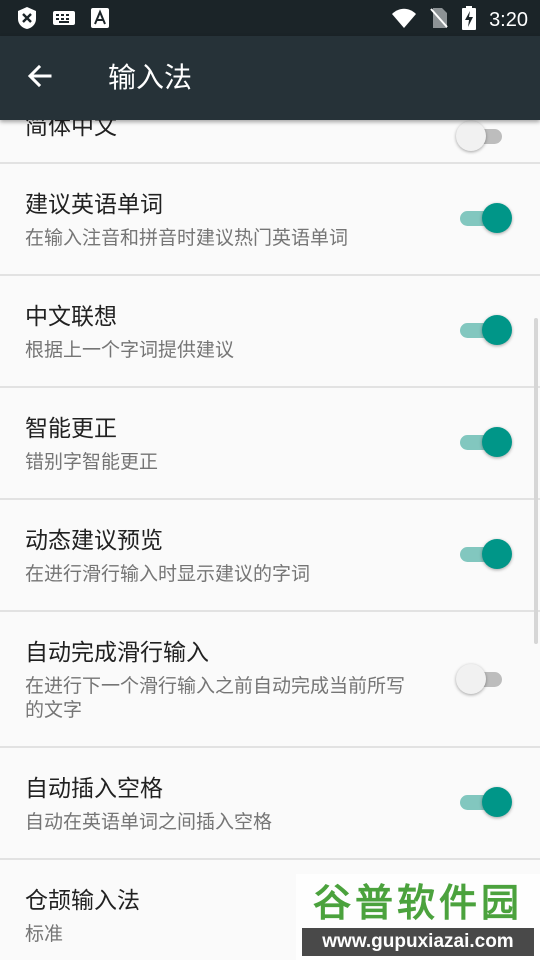  I want to click on page-title: 输入法, so click(150, 77).